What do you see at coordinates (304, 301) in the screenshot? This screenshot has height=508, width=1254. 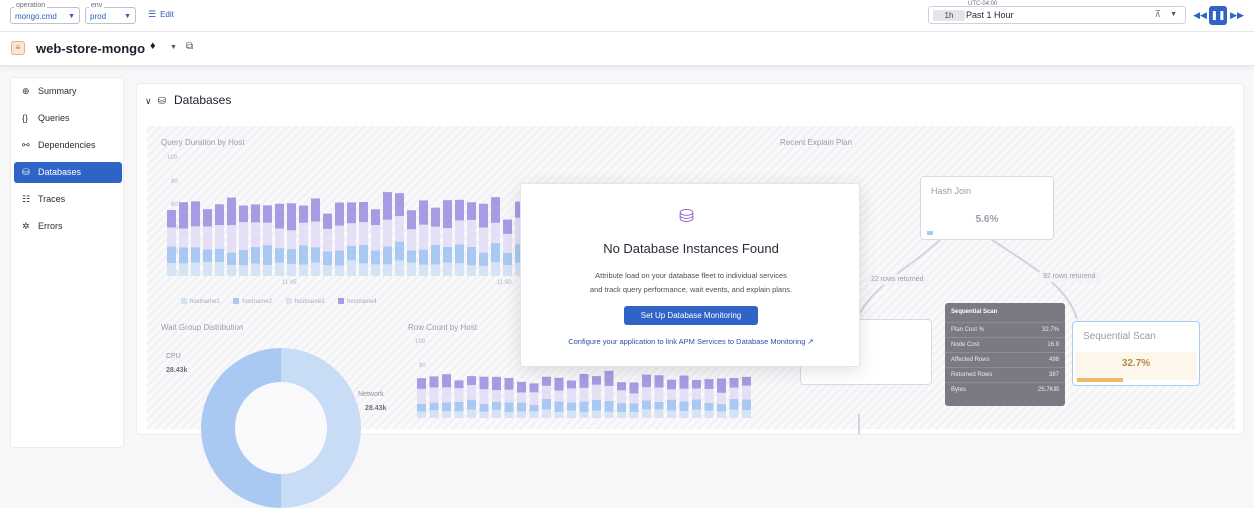 I see `legend-item: hostname3` at bounding box center [304, 301].